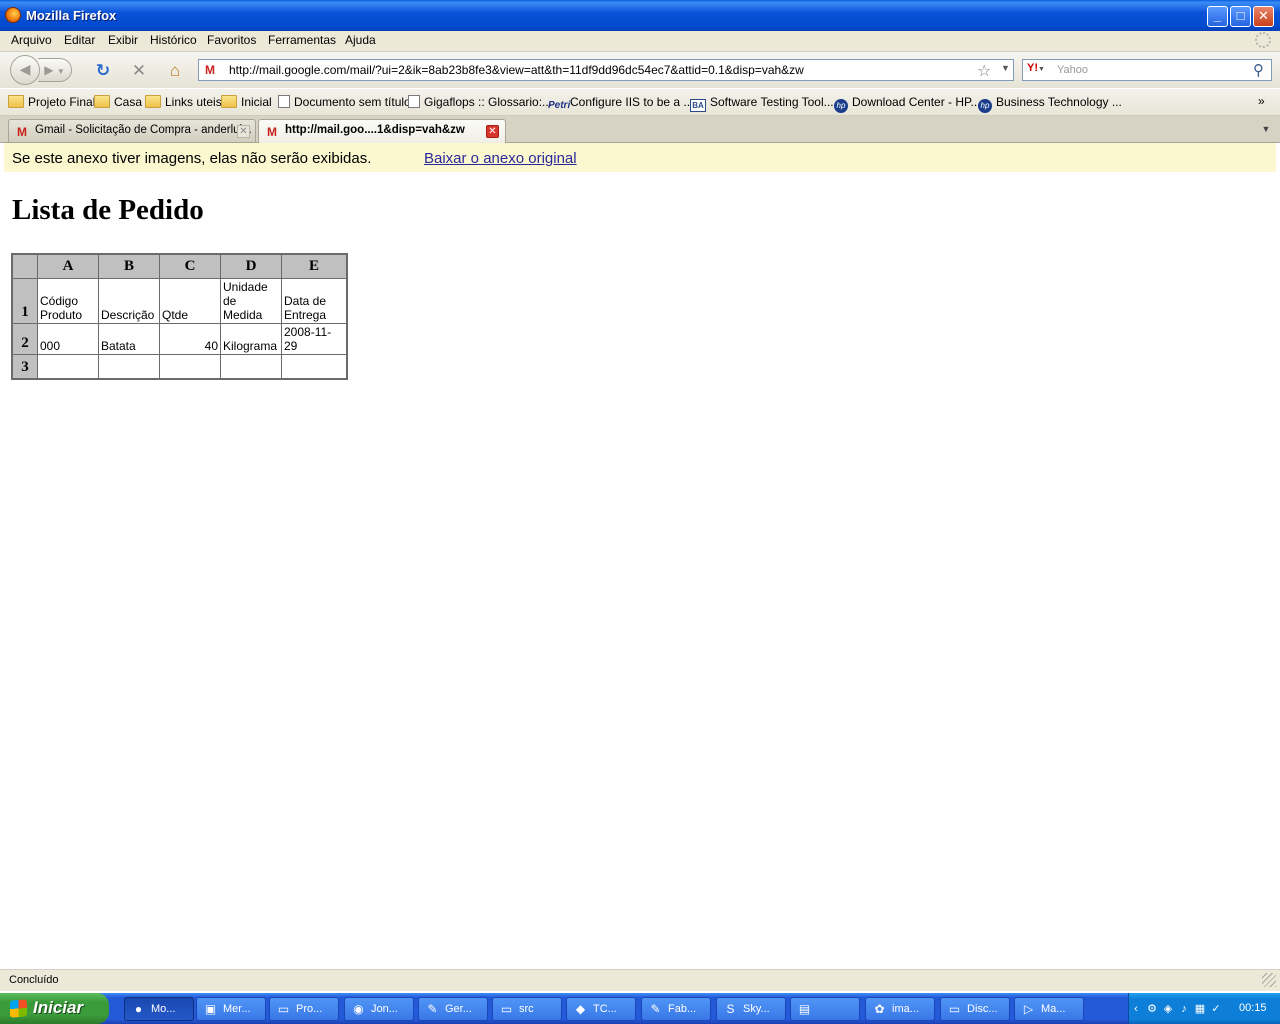  I want to click on title-bar: Mozilla Firefox _ □ ✕, so click(640, 15).